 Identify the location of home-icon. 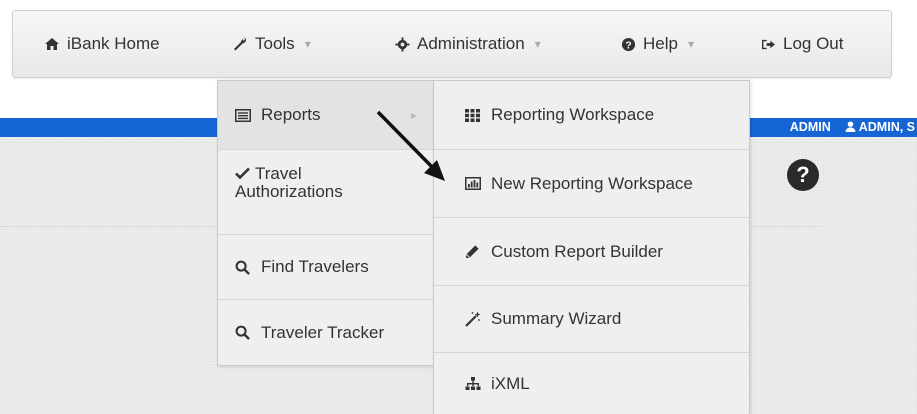
(52, 44).